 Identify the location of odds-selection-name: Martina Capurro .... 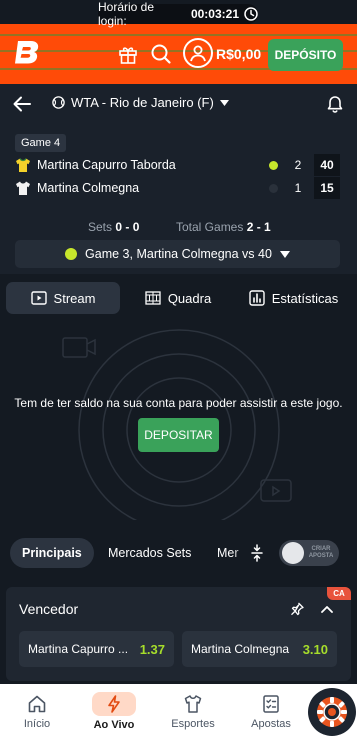
(78, 649).